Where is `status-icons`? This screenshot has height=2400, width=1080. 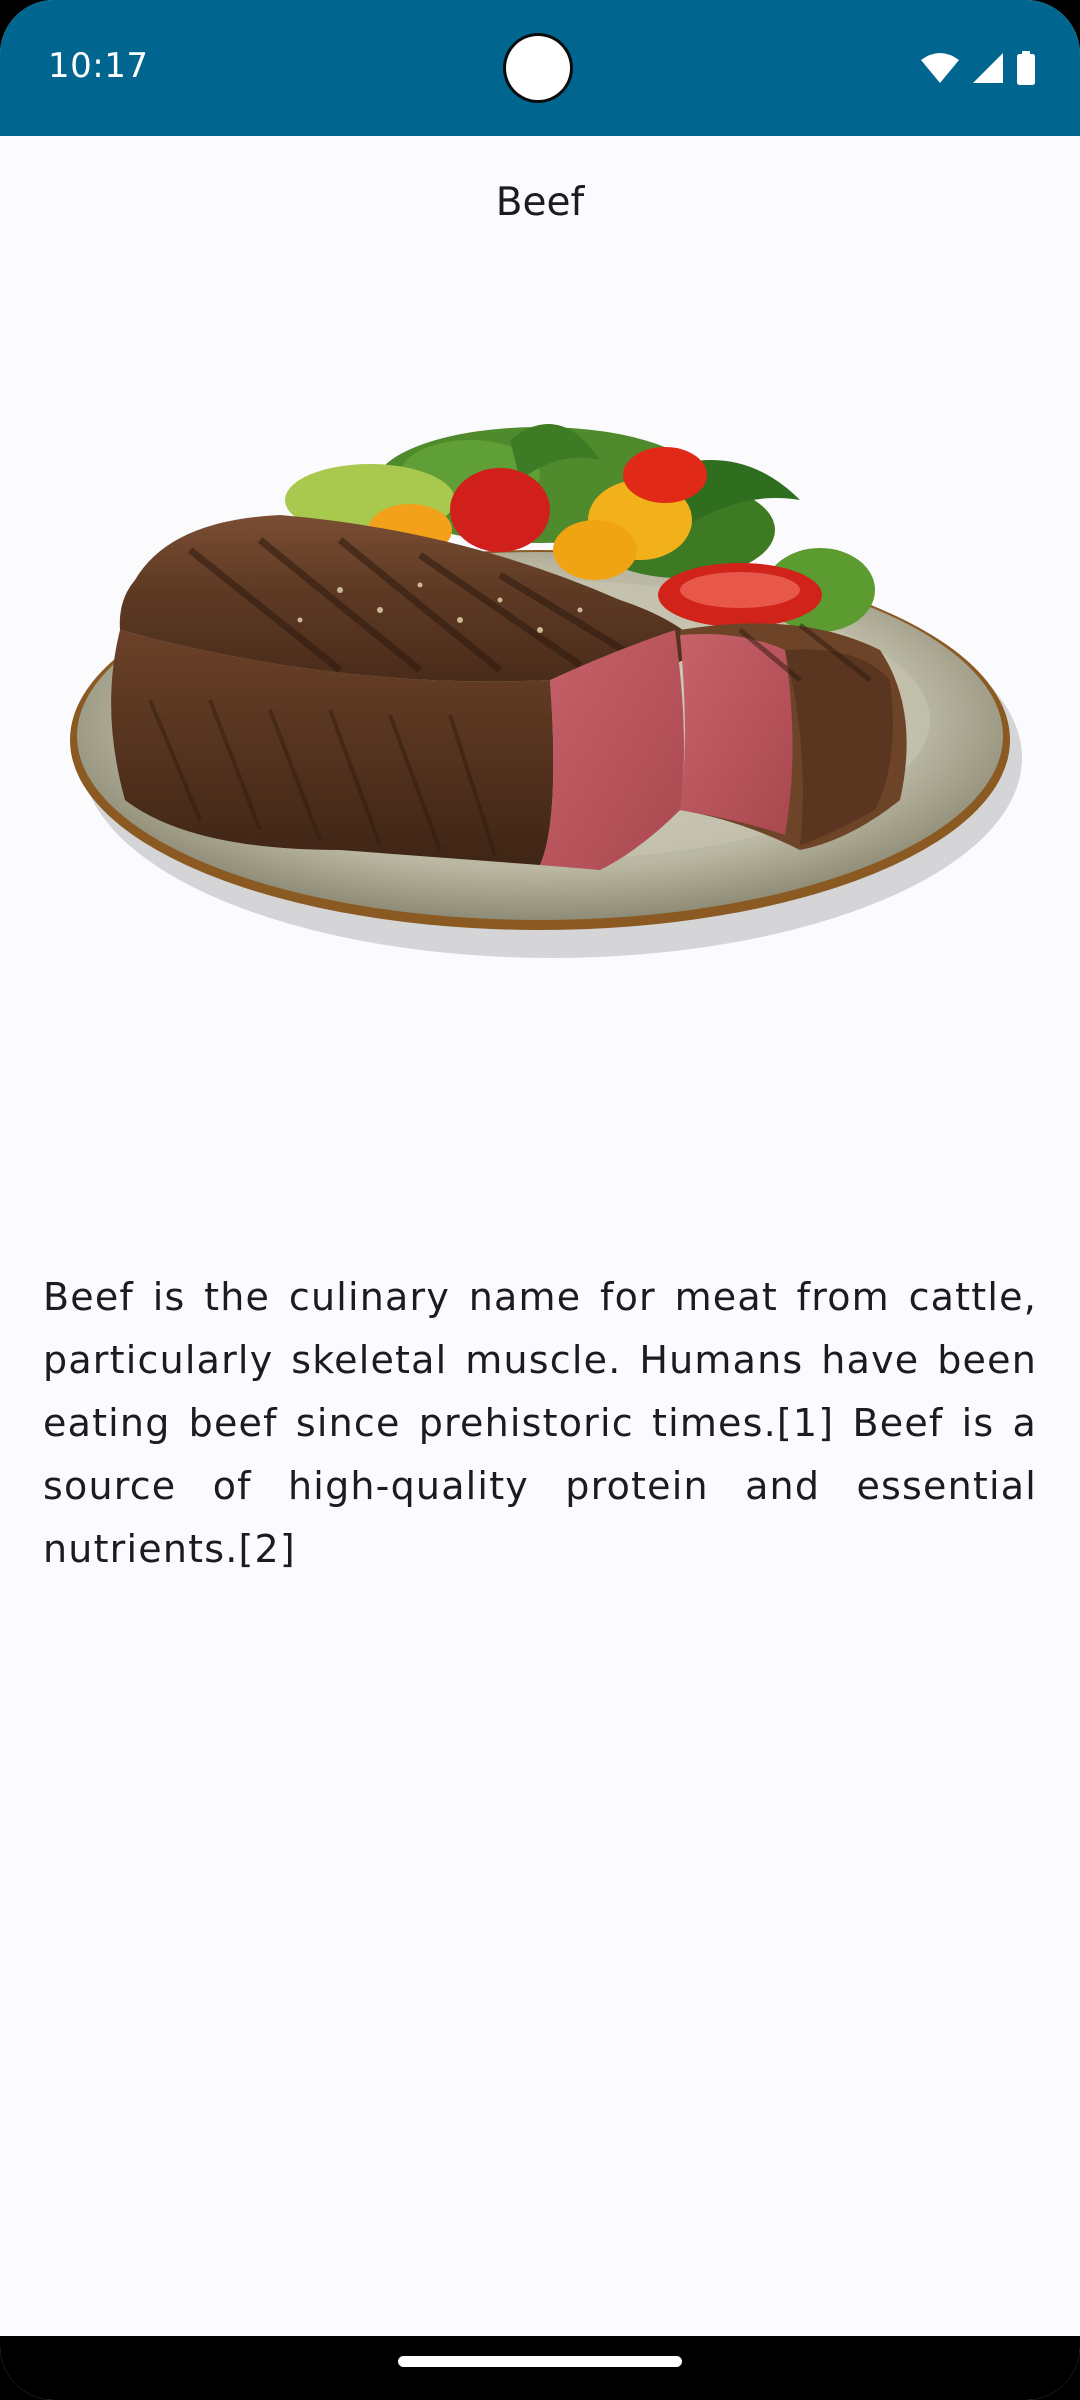 status-icons is located at coordinates (978, 68).